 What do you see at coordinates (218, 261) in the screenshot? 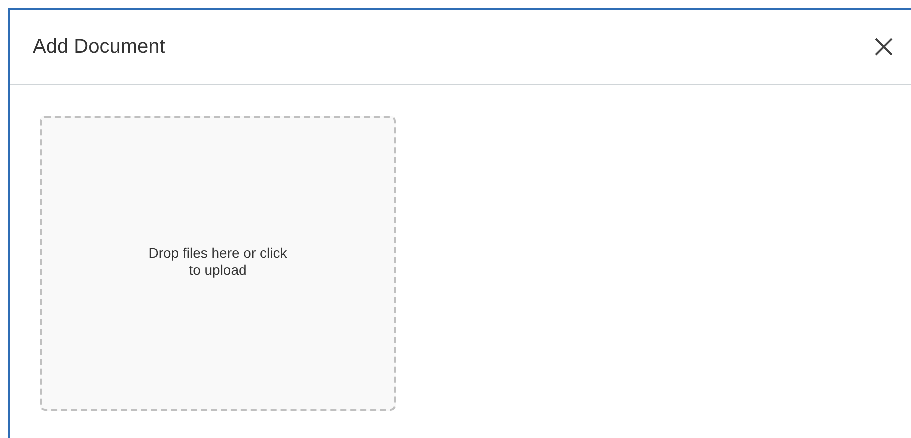
I see `dropzone-label: Drop files here or click to upload` at bounding box center [218, 261].